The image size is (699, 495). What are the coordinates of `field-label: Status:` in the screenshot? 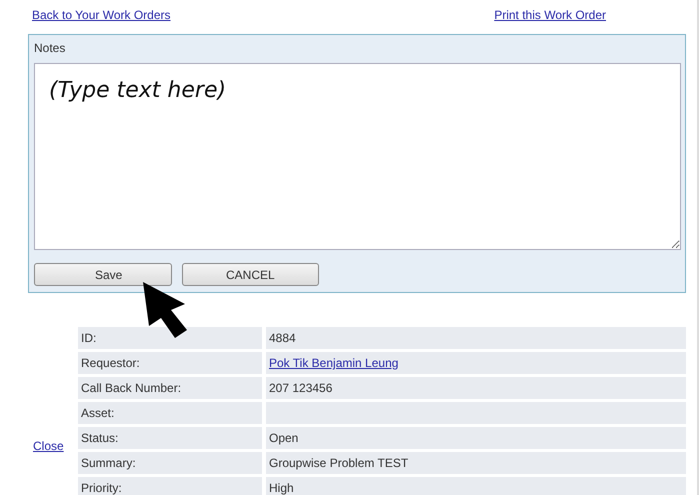 It's located at (170, 438).